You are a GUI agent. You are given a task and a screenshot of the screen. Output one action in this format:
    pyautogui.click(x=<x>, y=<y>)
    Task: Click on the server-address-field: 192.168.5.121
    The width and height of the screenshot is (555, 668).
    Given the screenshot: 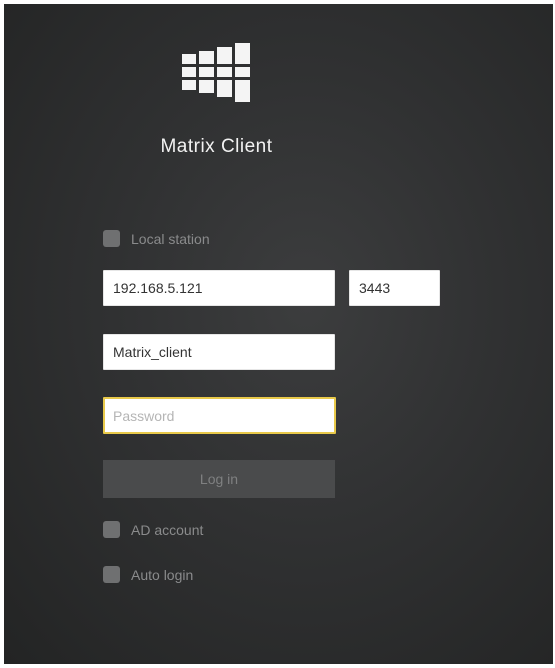 What is the action you would take?
    pyautogui.click(x=219, y=288)
    